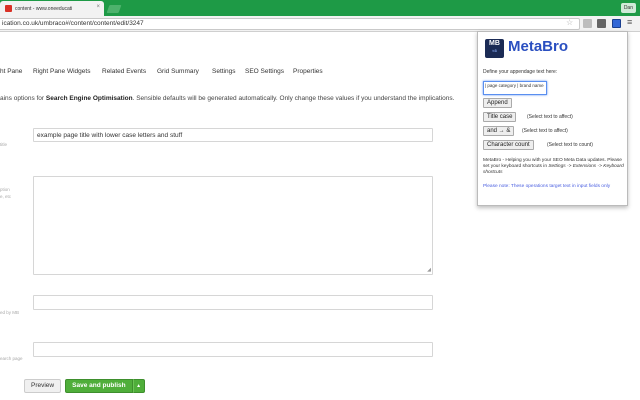 This screenshot has height=400, width=640. Describe the element at coordinates (499, 131) in the screenshot. I see `and-to-ampersand-button: and → &` at that location.